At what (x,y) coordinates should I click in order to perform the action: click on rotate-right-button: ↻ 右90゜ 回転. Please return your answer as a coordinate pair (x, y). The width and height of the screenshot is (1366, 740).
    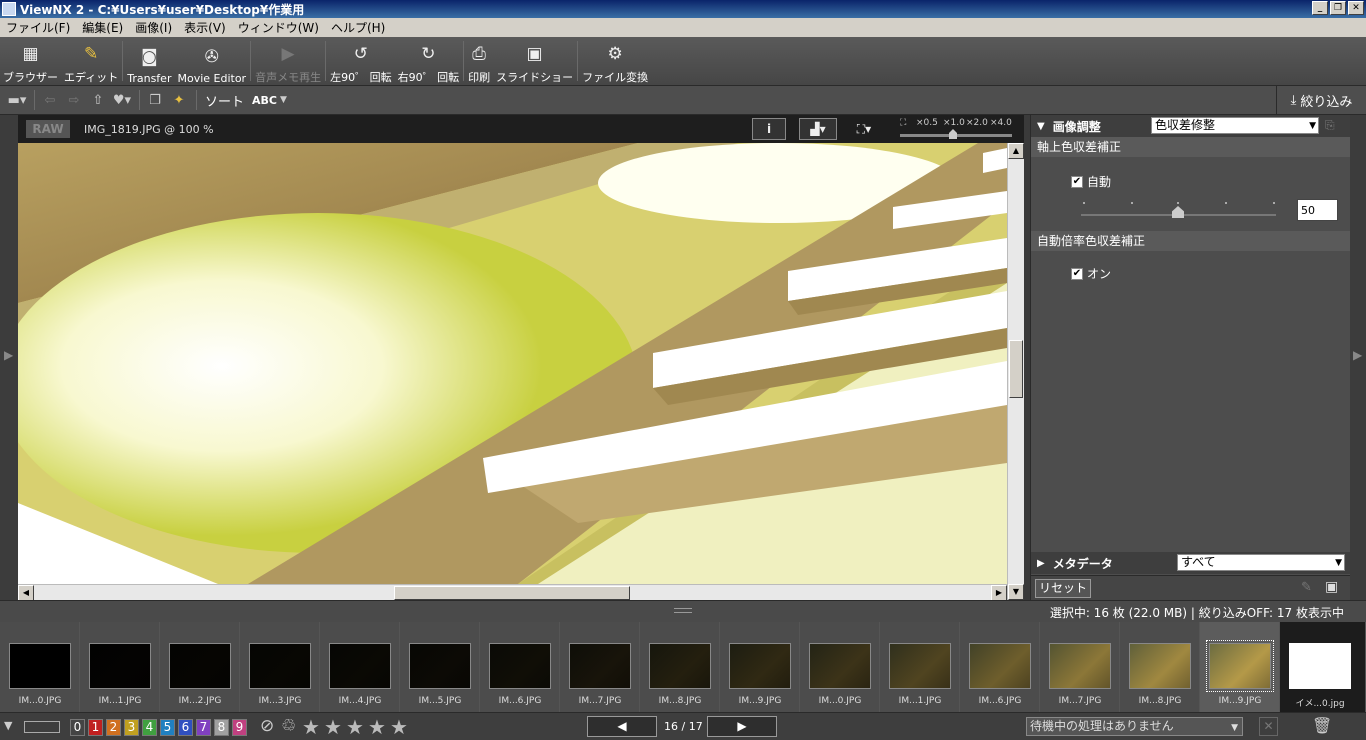
    Looking at the image, I should click on (429, 61).